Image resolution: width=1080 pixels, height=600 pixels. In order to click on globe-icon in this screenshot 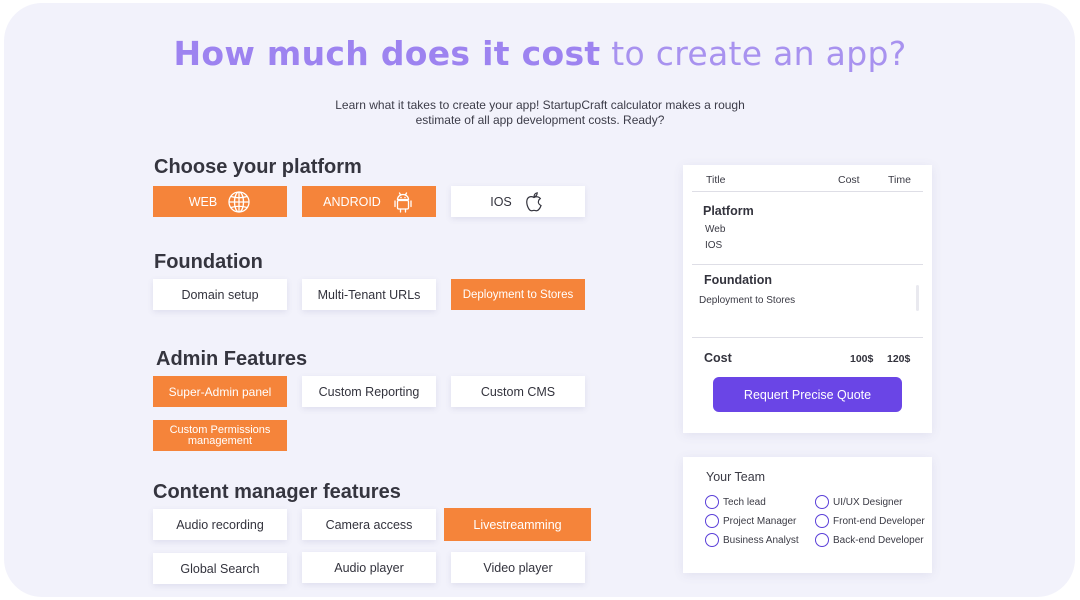, I will do `click(239, 201)`.